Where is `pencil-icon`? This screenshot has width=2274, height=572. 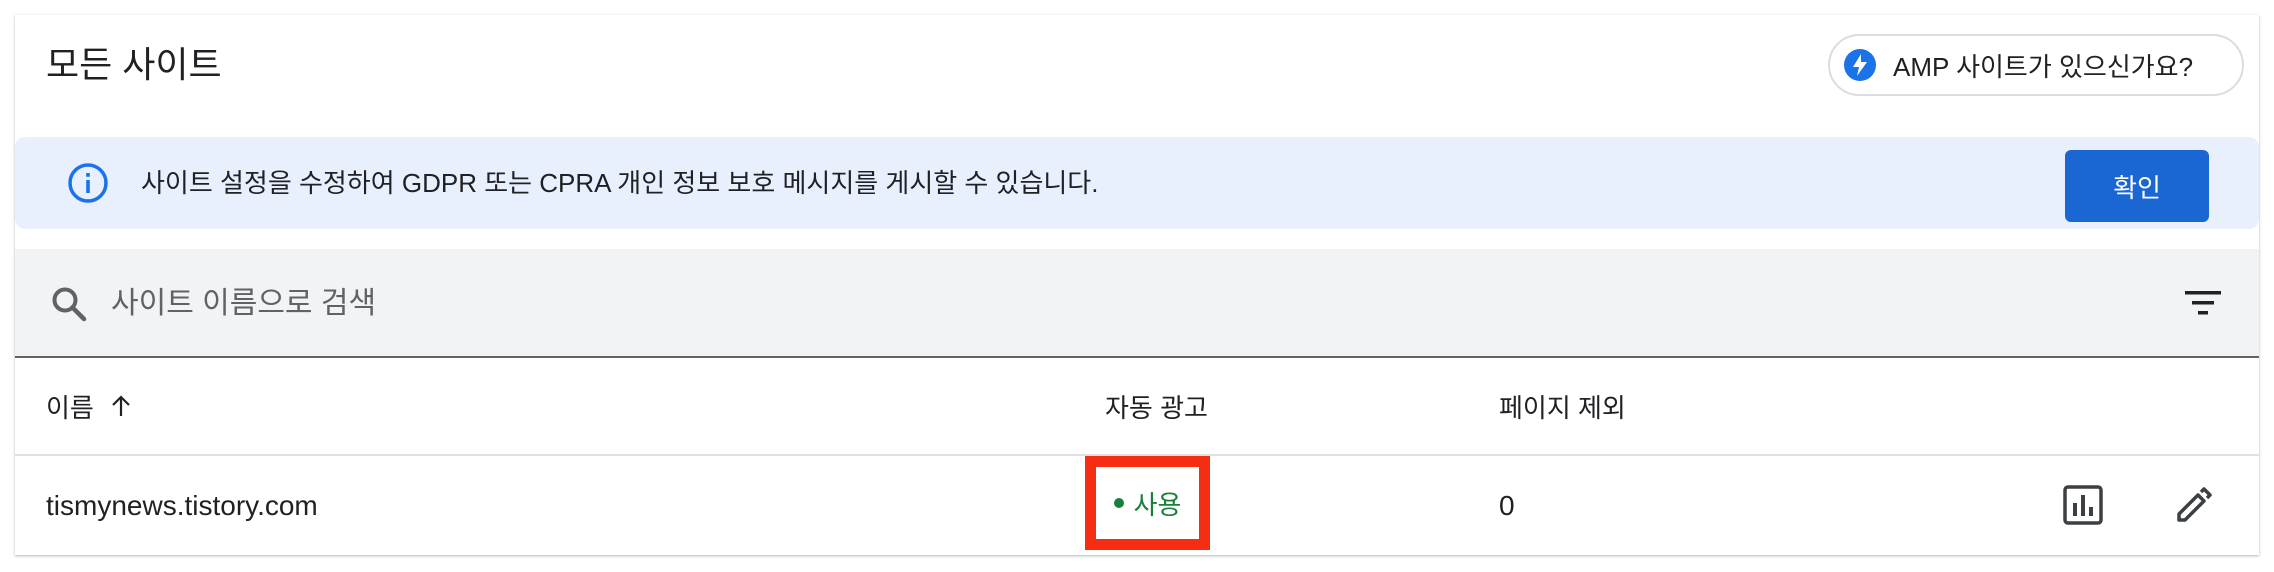 pencil-icon is located at coordinates (2194, 505).